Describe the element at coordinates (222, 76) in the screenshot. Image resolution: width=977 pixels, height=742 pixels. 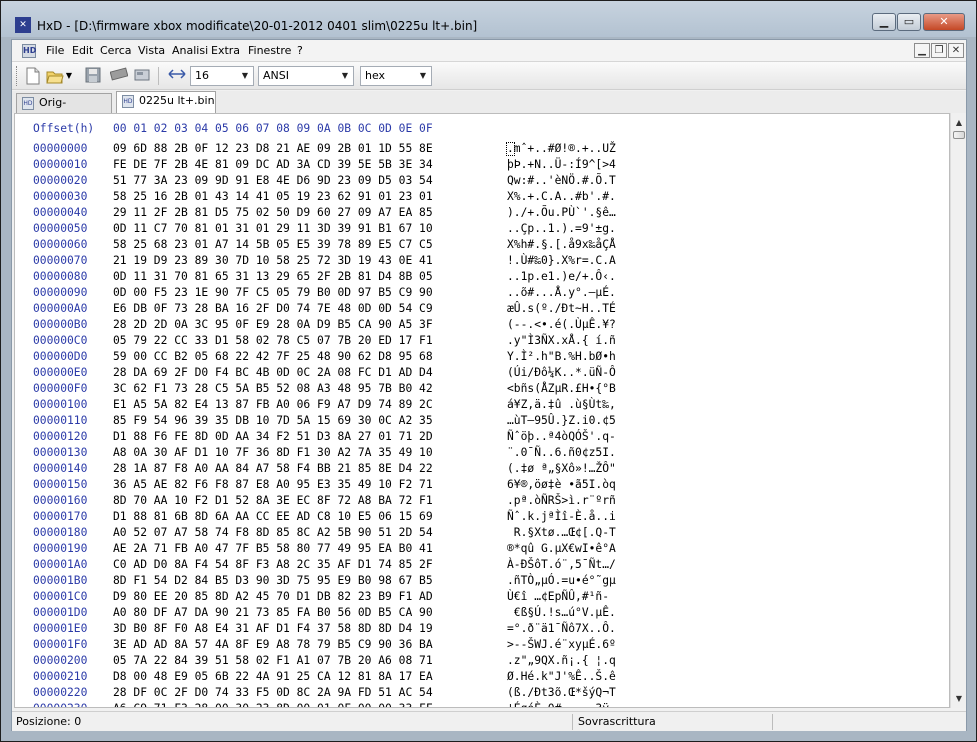
I see `columns-select: 16 ▼` at that location.